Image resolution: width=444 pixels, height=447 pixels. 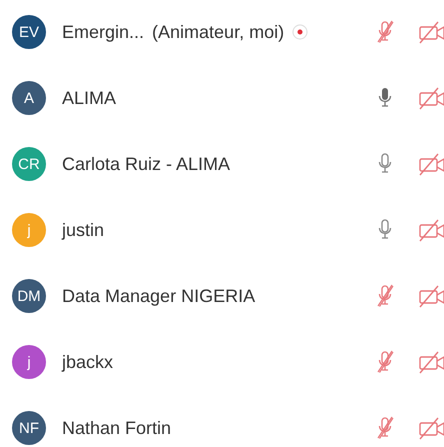 I want to click on avatar: DM, so click(x=29, y=296).